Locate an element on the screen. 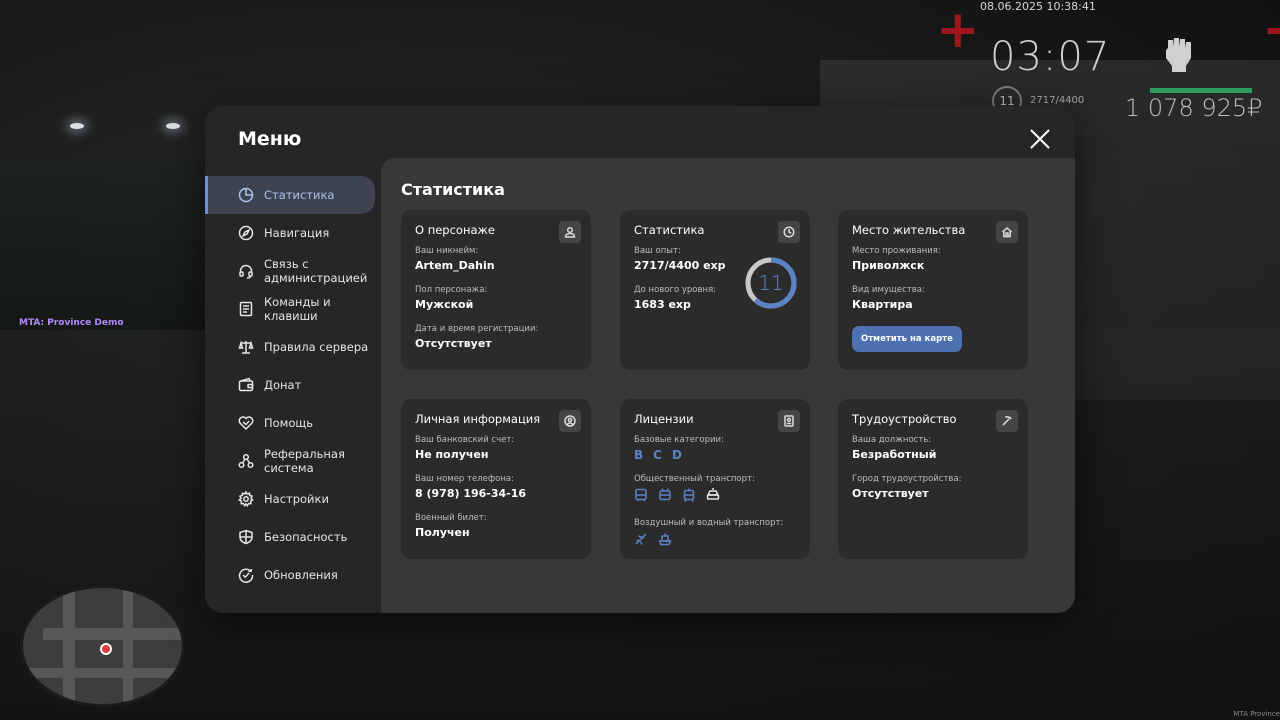 The width and height of the screenshot is (1280, 720). military-id-value: Получен is located at coordinates (442, 532).